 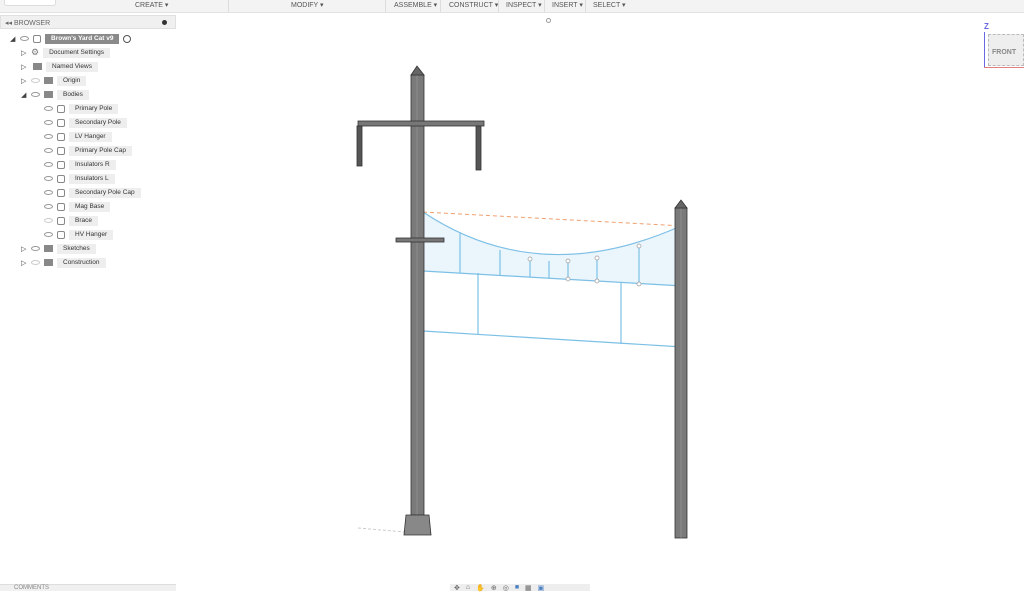 What do you see at coordinates (986, 26) in the screenshot?
I see `axis-z-label: Z` at bounding box center [986, 26].